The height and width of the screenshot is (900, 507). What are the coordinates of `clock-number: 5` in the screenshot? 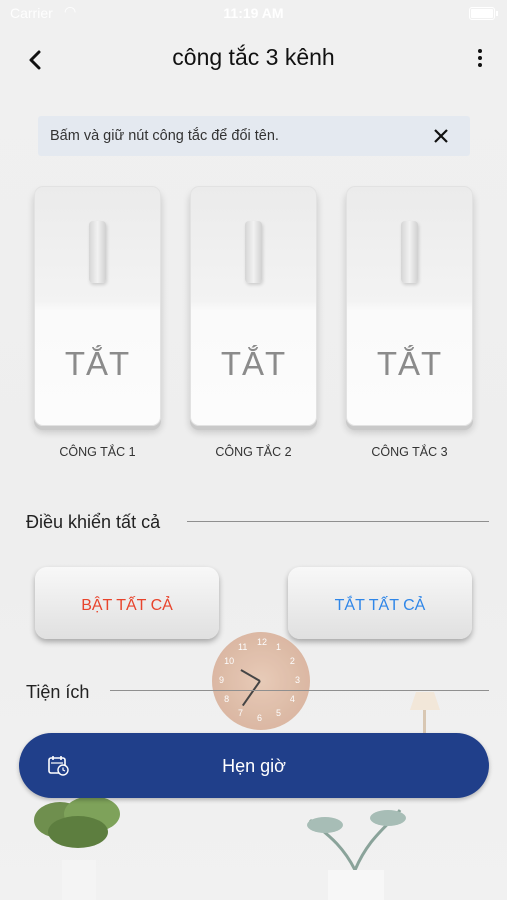 It's located at (279, 712).